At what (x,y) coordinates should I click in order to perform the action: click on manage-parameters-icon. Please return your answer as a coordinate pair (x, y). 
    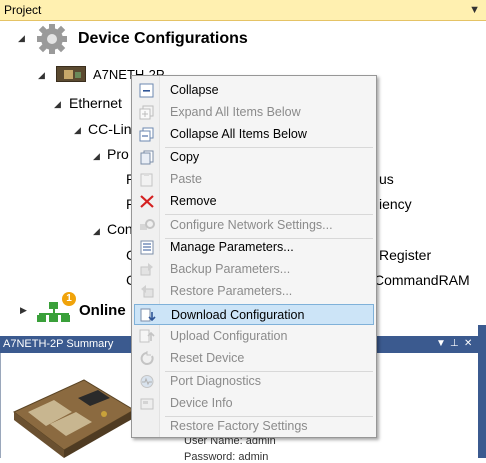
    Looking at the image, I should click on (147, 247).